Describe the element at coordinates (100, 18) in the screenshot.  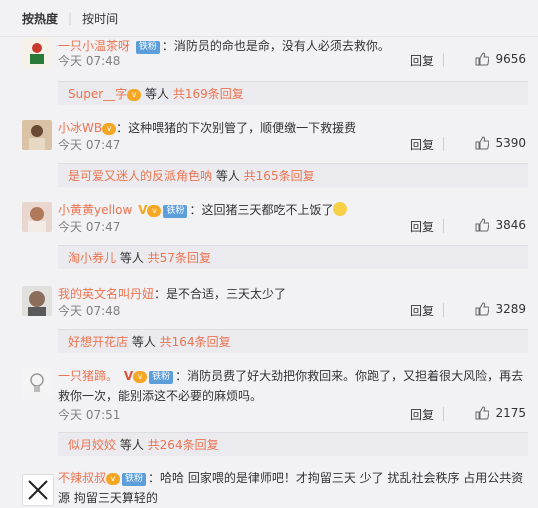
I see `sort-by-time-tab: 按时间` at that location.